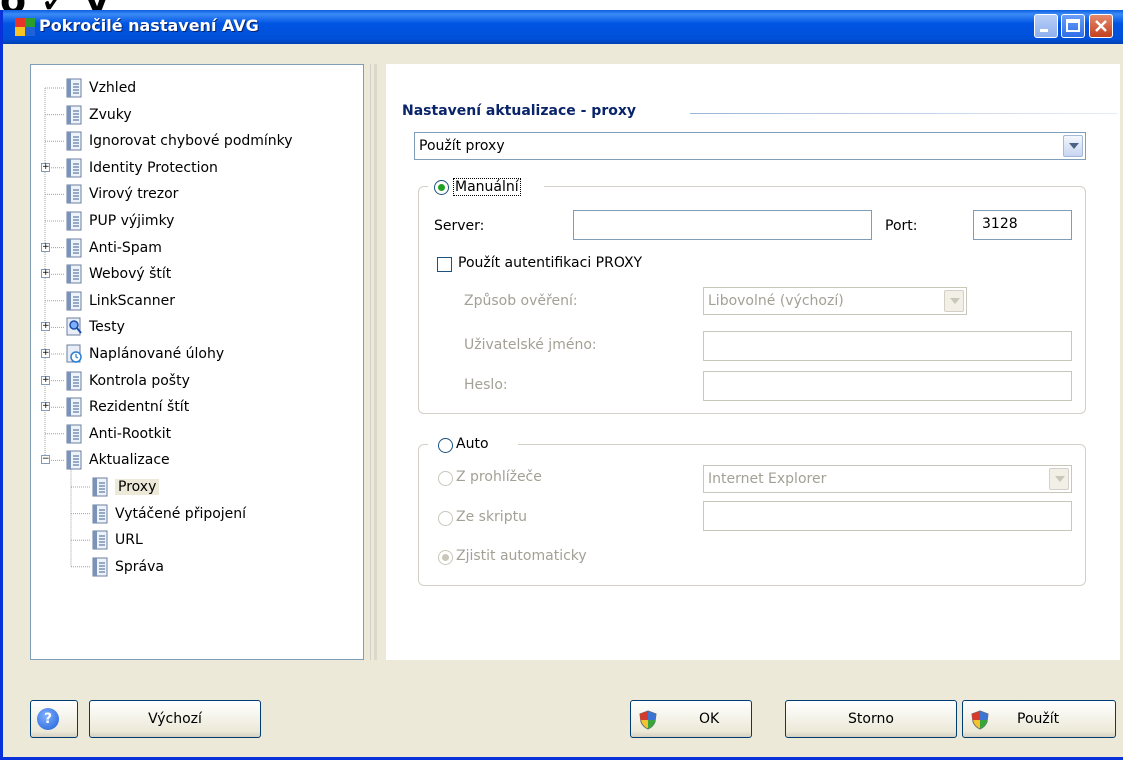 Image resolution: width=1123 pixels, height=760 pixels. What do you see at coordinates (378, 362) in the screenshot?
I see `panel-splitter` at bounding box center [378, 362].